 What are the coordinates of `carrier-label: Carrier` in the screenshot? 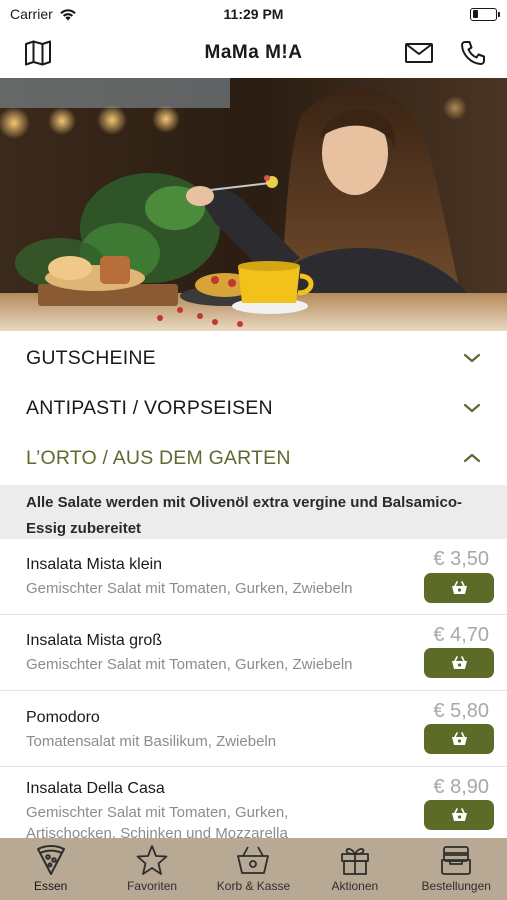 It's located at (31, 14).